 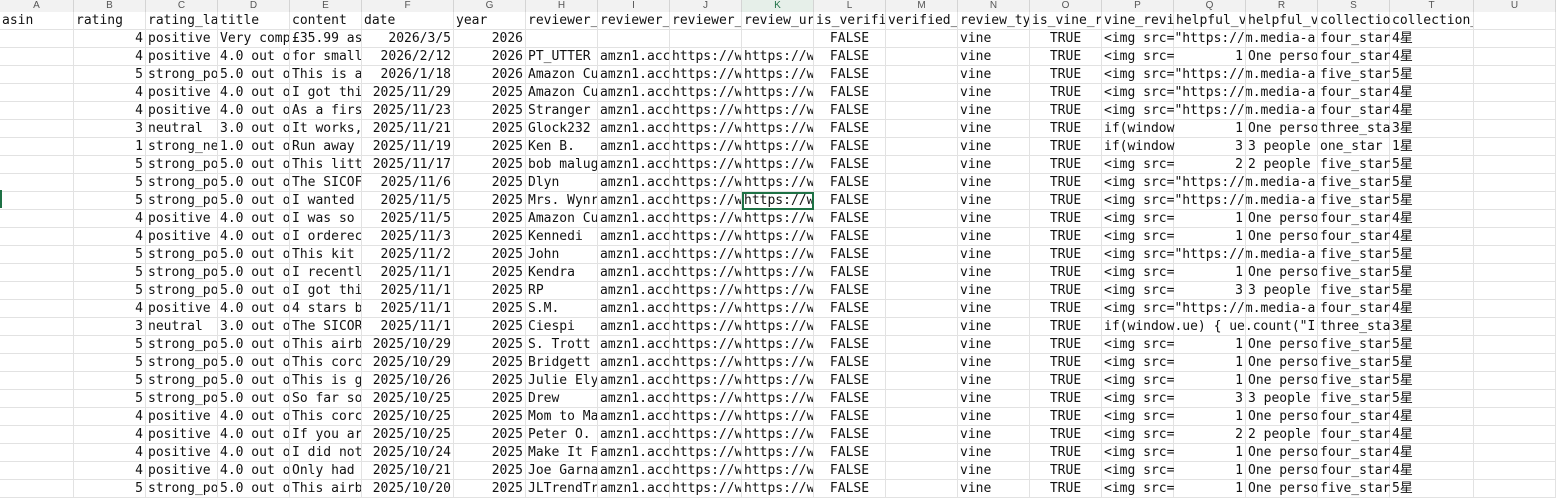 I want to click on table-cell: If you ar, so click(x=326, y=435).